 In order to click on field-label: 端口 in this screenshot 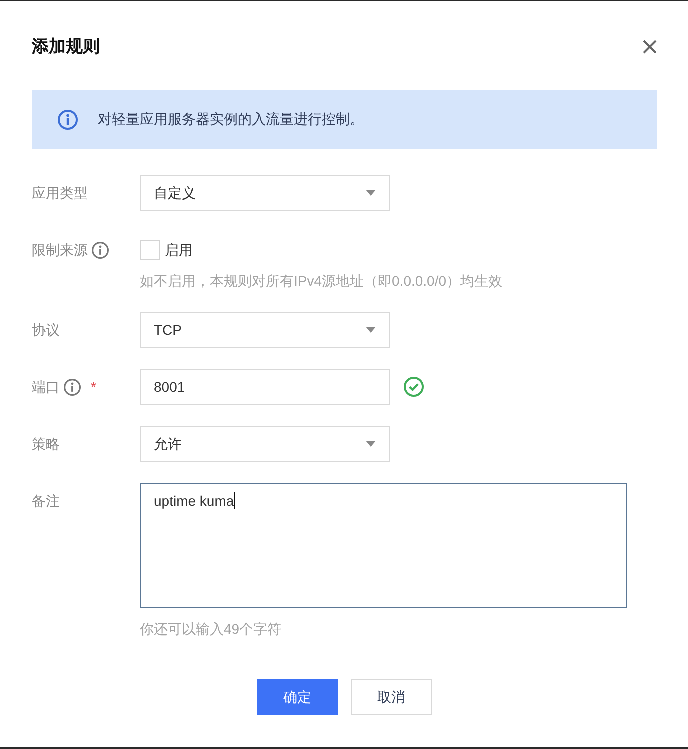, I will do `click(46, 387)`.